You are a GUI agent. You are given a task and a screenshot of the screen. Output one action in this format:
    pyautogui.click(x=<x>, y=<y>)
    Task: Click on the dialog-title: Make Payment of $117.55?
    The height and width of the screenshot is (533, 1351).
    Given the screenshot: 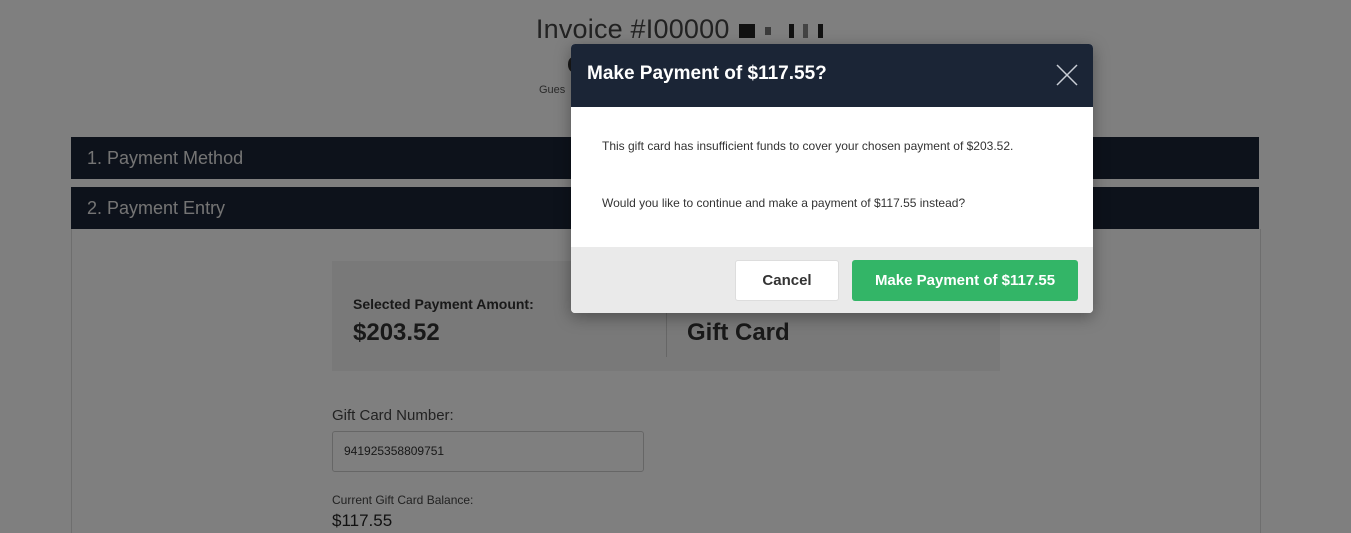 What is the action you would take?
    pyautogui.click(x=707, y=73)
    